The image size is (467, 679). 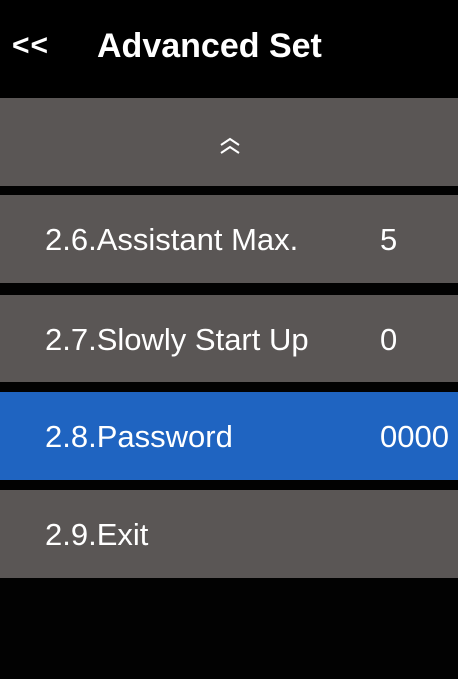 I want to click on header-bar: << Advanced Set, so click(x=229, y=49).